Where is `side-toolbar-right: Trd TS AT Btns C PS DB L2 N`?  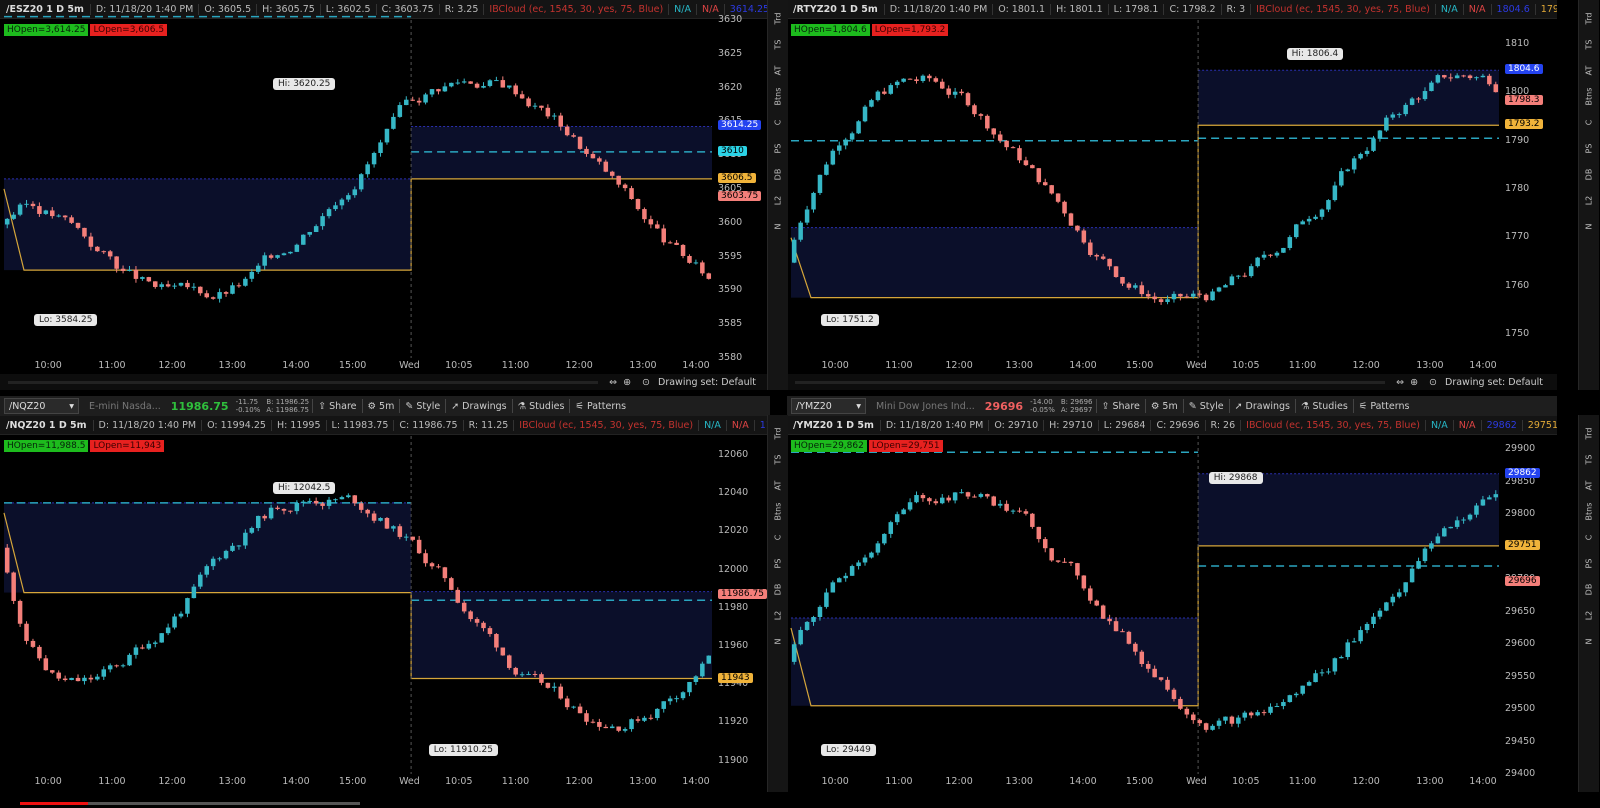 side-toolbar-right: Trd TS AT Btns C PS DB L2 N is located at coordinates (1588, 195).